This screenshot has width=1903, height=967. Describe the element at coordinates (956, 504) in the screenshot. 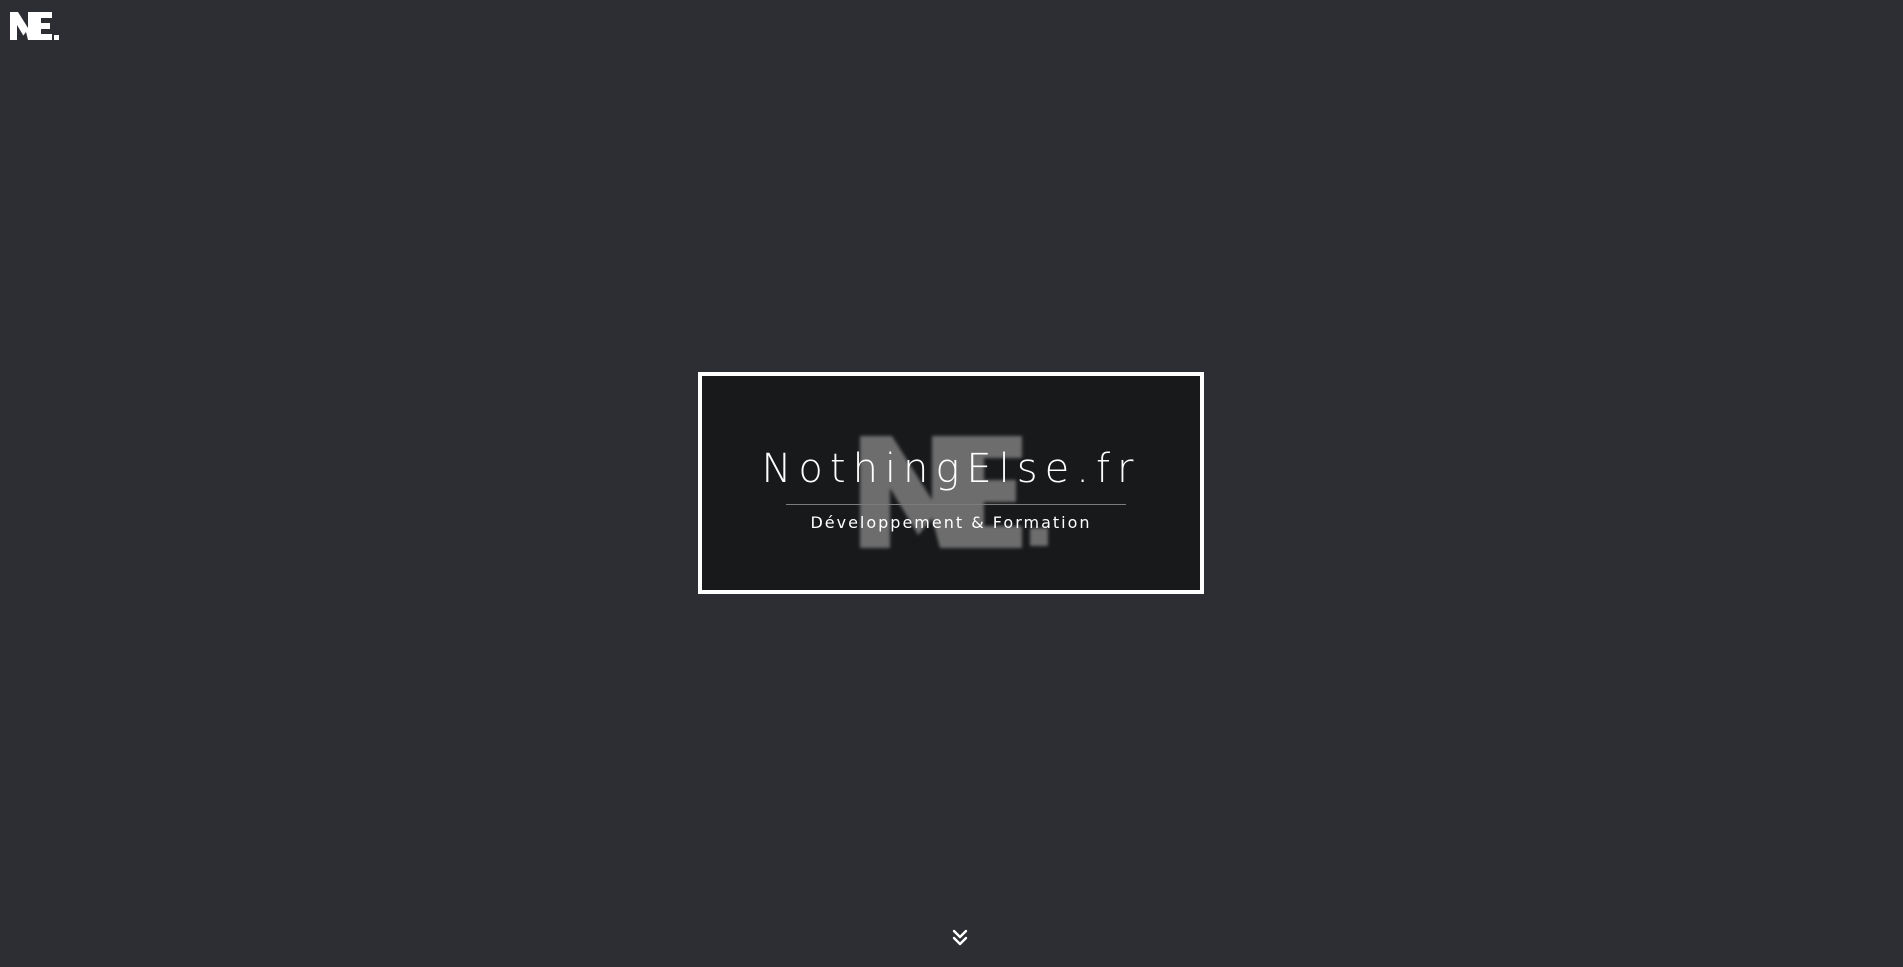

I see `hero-divider` at that location.